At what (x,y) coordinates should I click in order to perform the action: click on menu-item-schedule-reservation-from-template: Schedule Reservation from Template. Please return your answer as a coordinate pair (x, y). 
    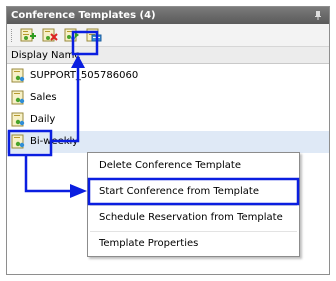
    Looking at the image, I should click on (193, 218).